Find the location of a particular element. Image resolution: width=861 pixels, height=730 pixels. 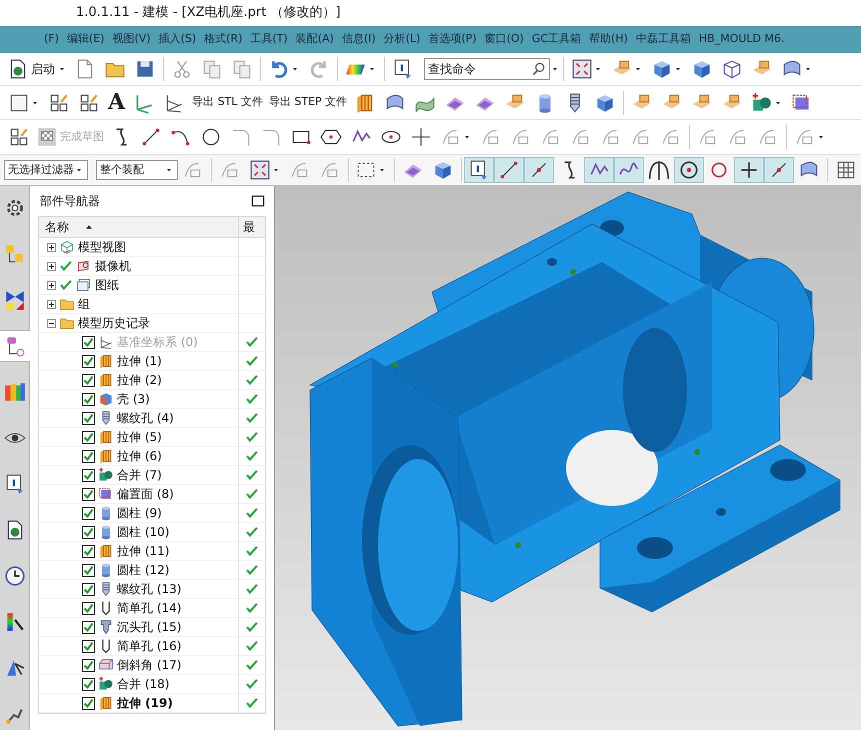

tree-item: 拉伸 (11) is located at coordinates (143, 551).